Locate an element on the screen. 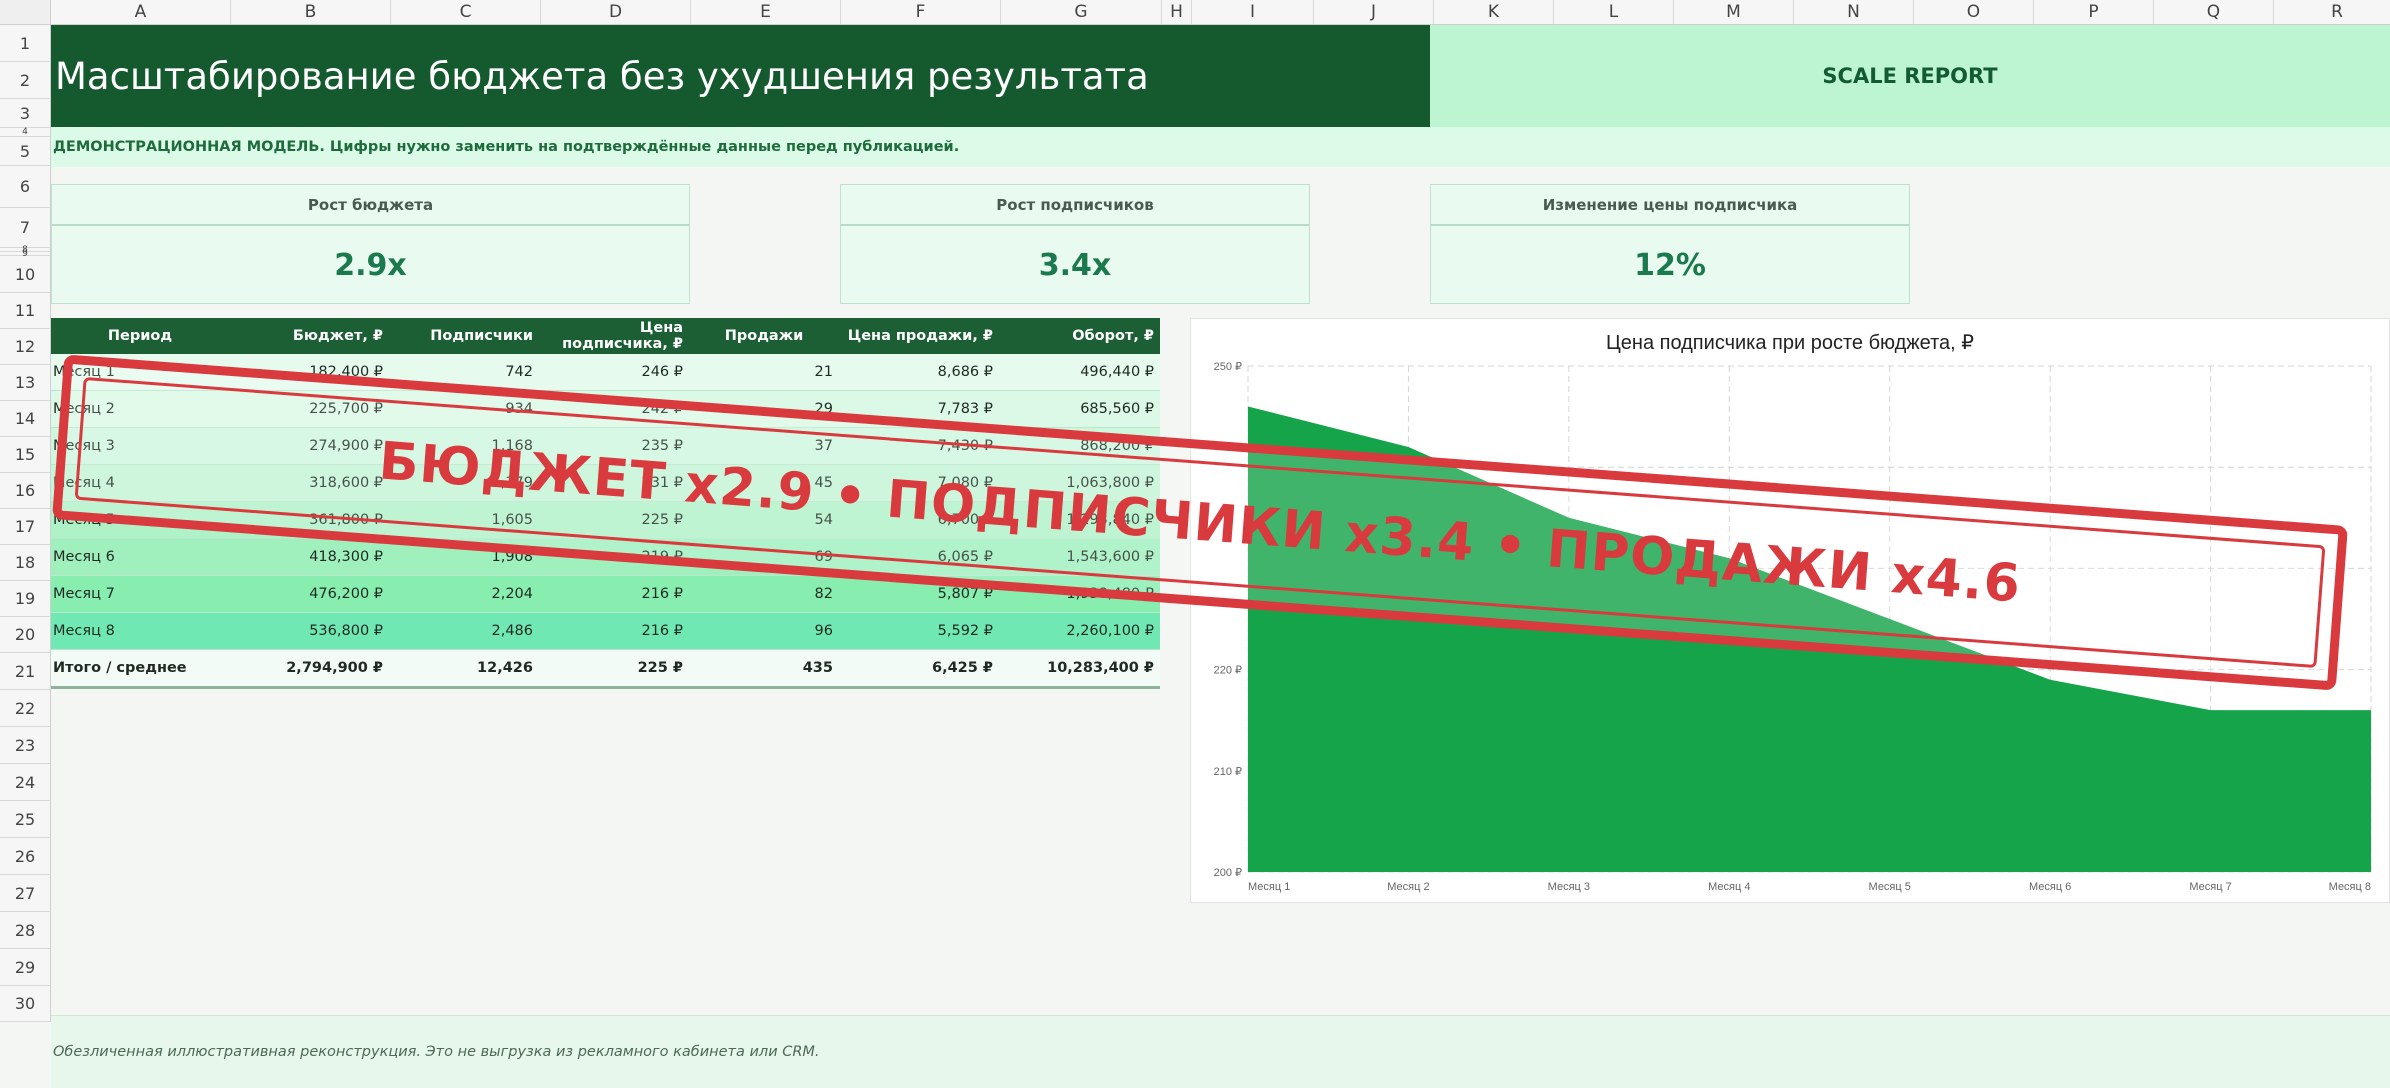 The height and width of the screenshot is (1088, 2390). kpi-budget-growth: Рост бюджета 2.9x is located at coordinates (370, 244).